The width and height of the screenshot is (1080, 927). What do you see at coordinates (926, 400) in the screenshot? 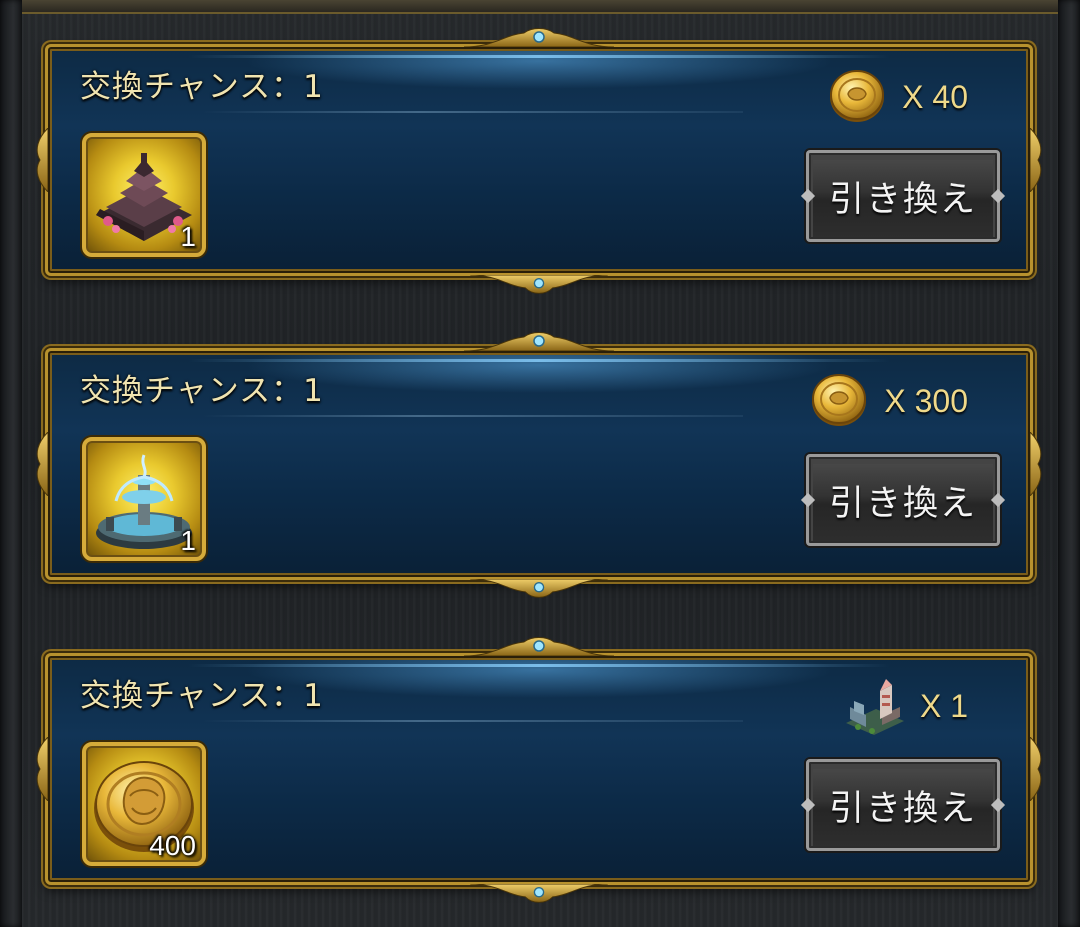
I see `cost-amount: X 300` at bounding box center [926, 400].